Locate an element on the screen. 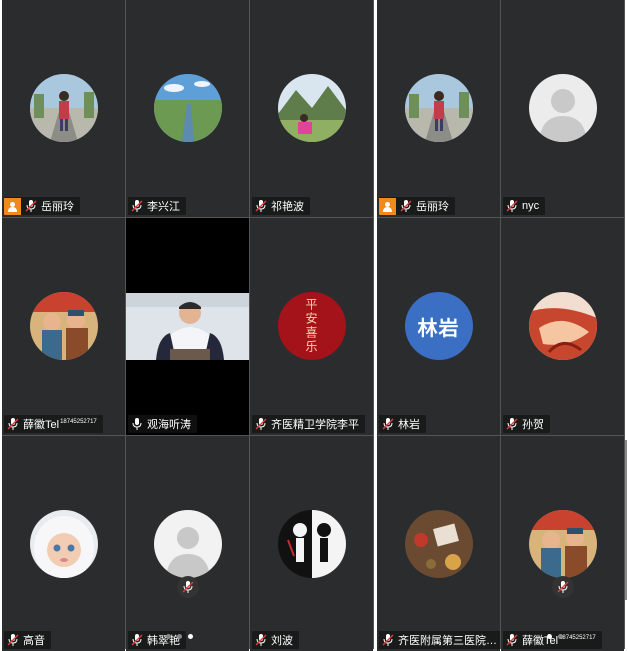  participant-tile: 孙贺 is located at coordinates (562, 326).